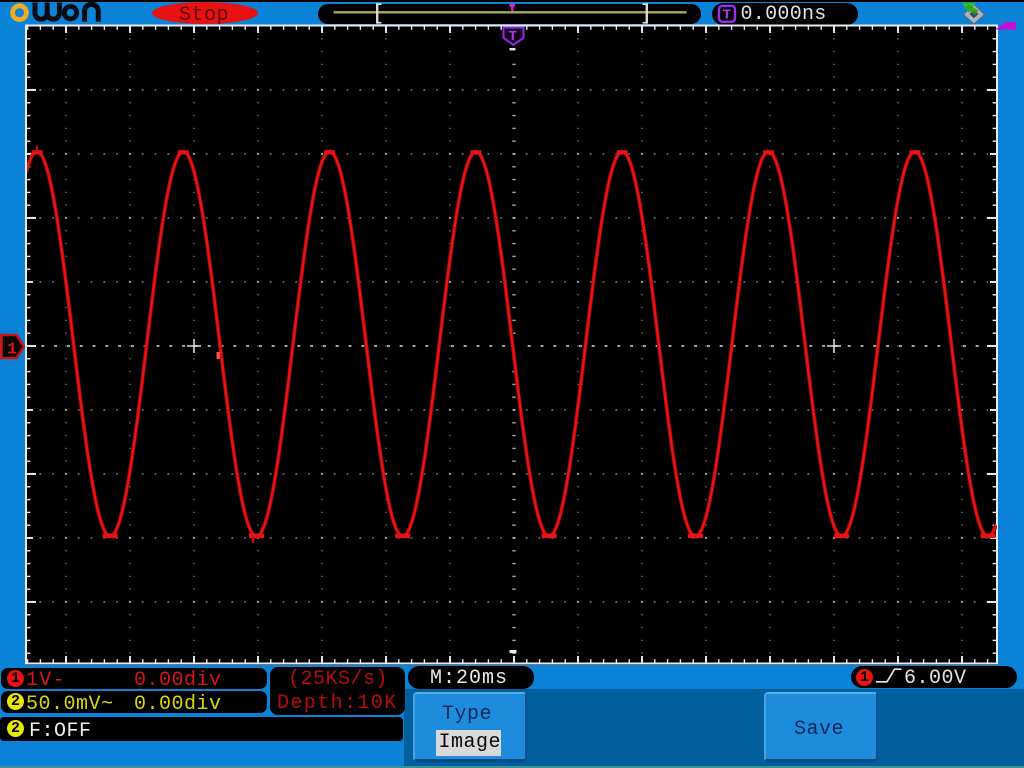 The width and height of the screenshot is (1024, 768). I want to click on svg-text: 1, so click(12, 350).